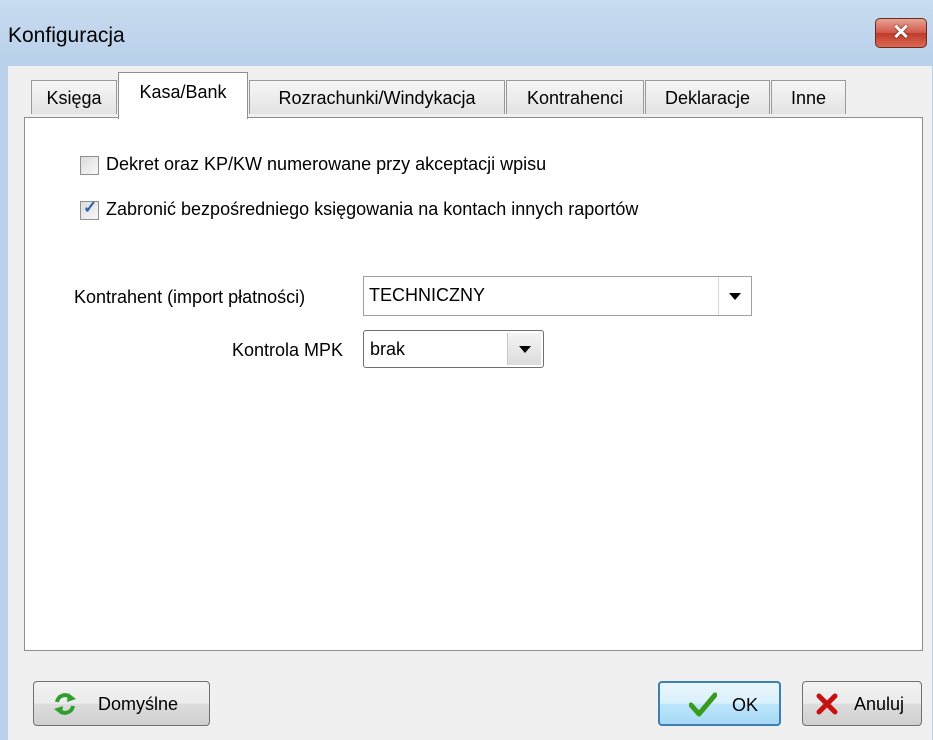  I want to click on tab-rozrachunki-windykacja: Rozrachunki/Windykacja, so click(377, 97).